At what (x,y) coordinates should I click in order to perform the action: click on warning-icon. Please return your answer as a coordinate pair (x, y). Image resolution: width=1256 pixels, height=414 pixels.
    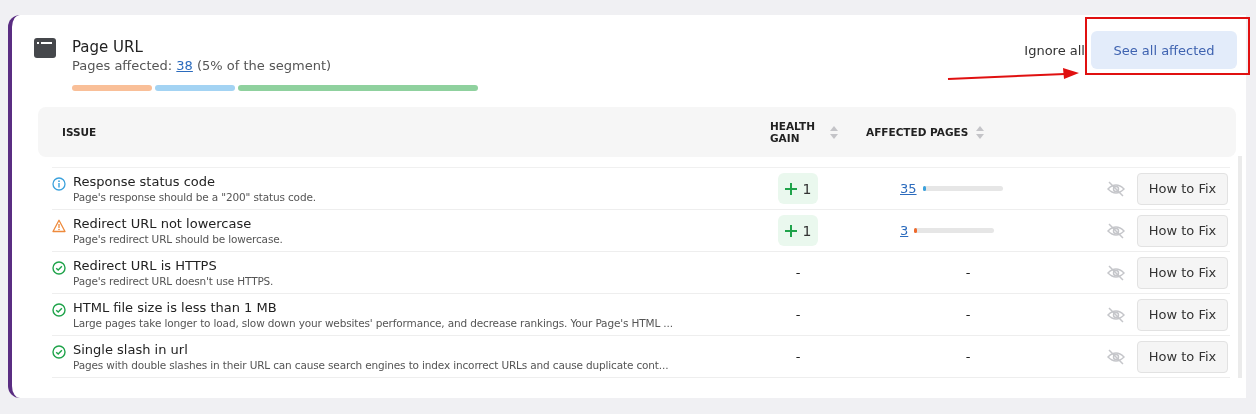
    Looking at the image, I should click on (59, 226).